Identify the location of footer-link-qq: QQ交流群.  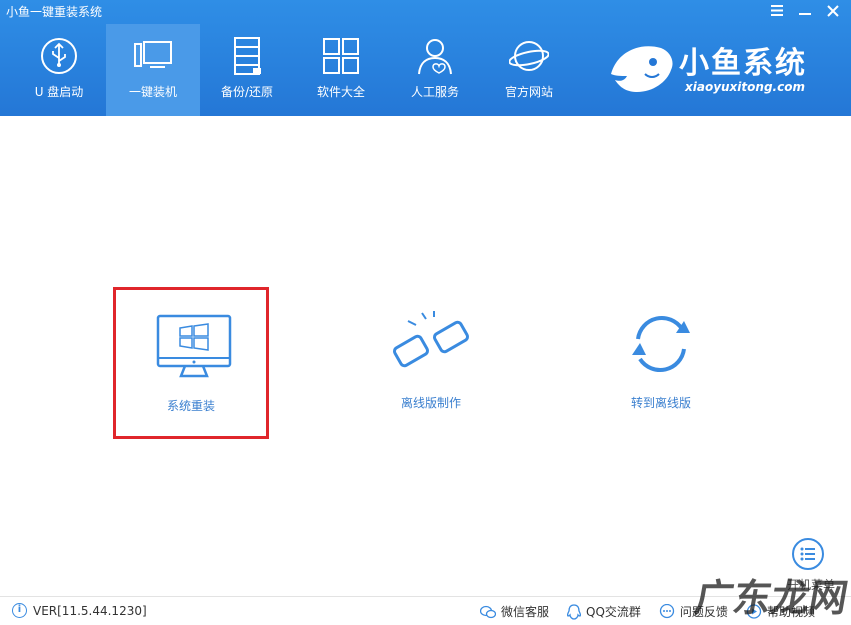
(604, 611).